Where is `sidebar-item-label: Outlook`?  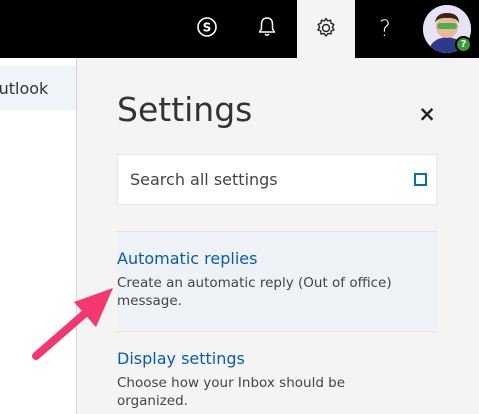
sidebar-item-label: Outlook is located at coordinates (24, 88).